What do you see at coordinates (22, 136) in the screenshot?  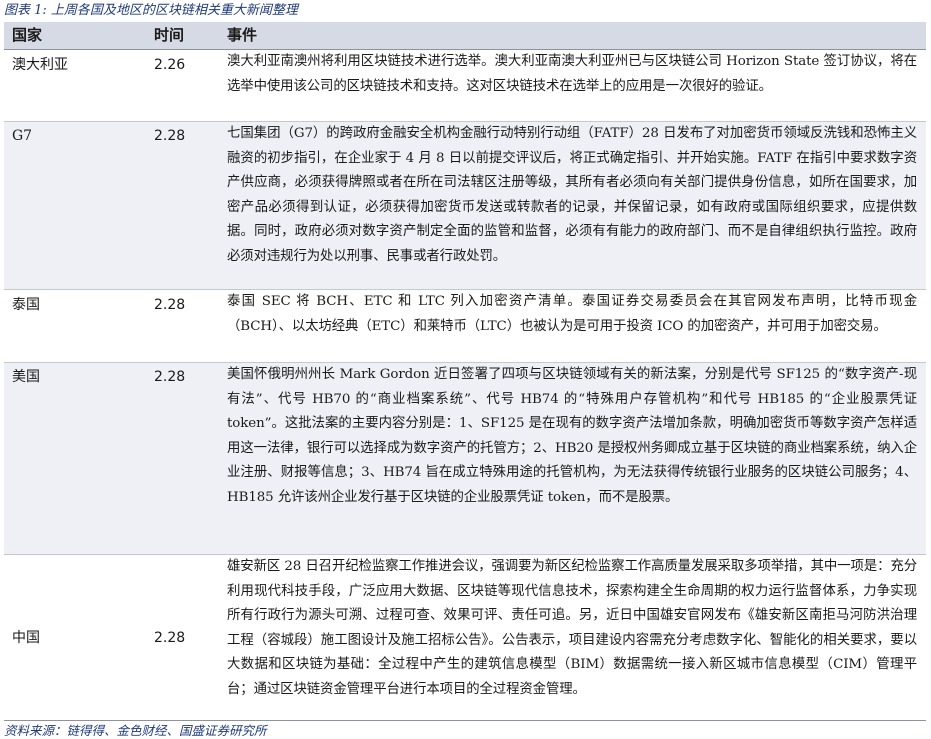 I see `country-cell: G7` at bounding box center [22, 136].